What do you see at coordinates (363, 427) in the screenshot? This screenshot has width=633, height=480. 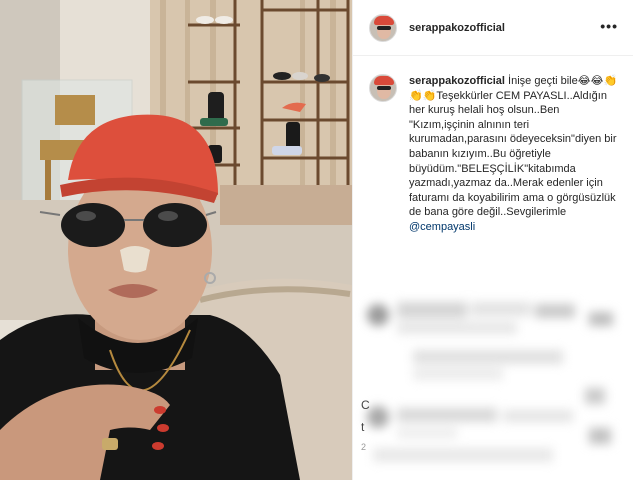 I see `comment-fragment: t` at bounding box center [363, 427].